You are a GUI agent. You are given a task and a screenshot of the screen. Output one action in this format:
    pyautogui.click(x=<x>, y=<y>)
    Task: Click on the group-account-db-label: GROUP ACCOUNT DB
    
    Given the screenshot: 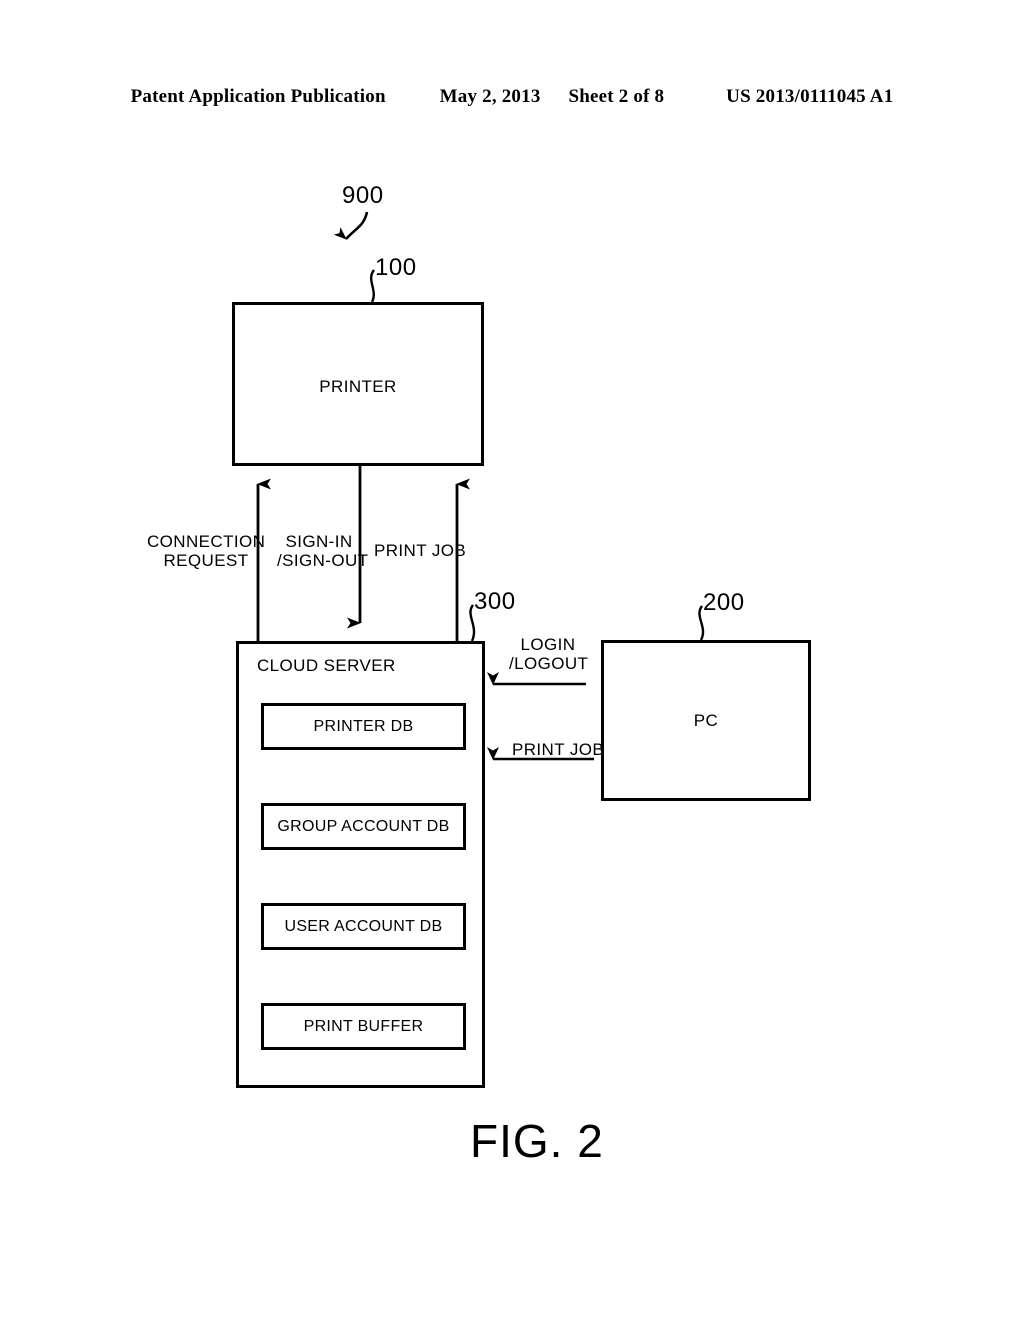 What is the action you would take?
    pyautogui.click(x=363, y=826)
    